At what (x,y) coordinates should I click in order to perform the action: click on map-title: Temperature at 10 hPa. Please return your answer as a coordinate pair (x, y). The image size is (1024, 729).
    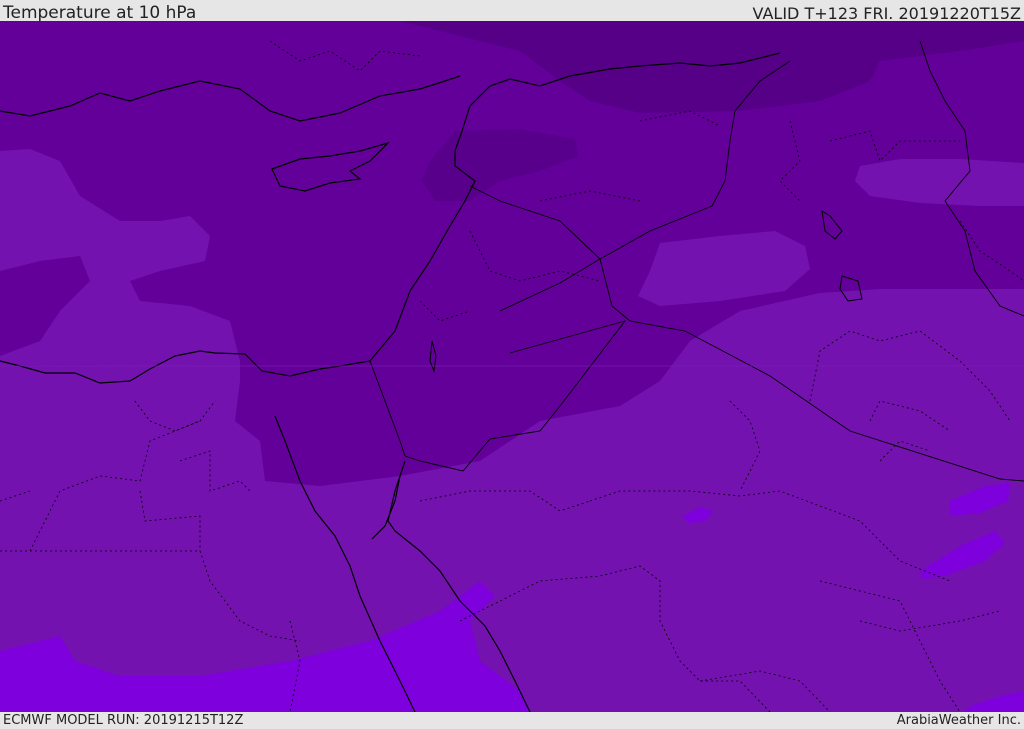
    Looking at the image, I should click on (100, 13).